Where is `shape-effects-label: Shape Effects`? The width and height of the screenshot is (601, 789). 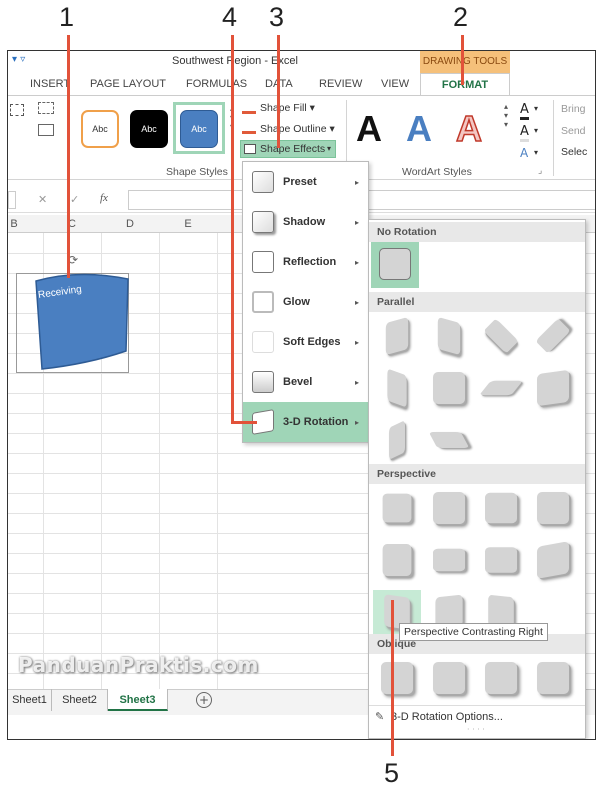 shape-effects-label: Shape Effects is located at coordinates (293, 149).